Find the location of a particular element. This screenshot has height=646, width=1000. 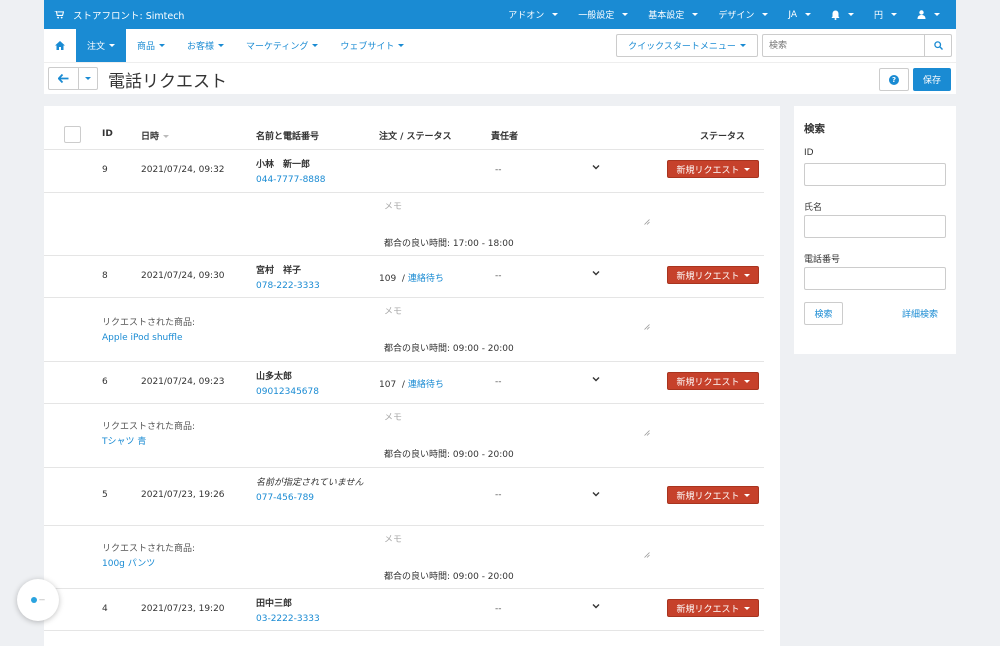

nav-customers: お客様 is located at coordinates (205, 45).